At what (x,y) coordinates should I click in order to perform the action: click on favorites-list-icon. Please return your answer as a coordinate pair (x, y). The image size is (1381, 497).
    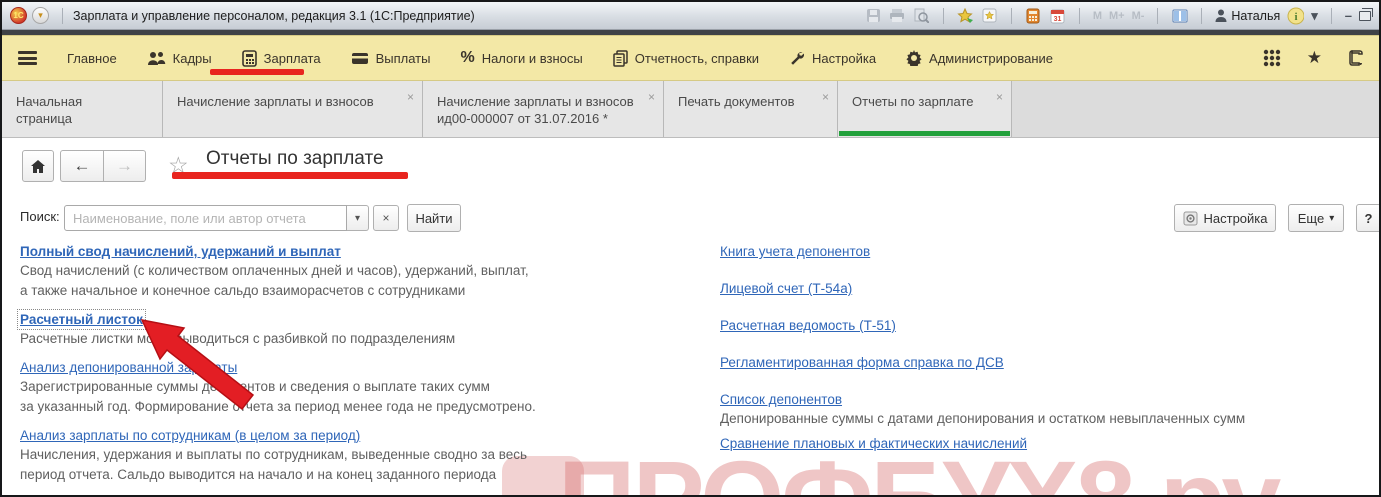
    Looking at the image, I should click on (989, 15).